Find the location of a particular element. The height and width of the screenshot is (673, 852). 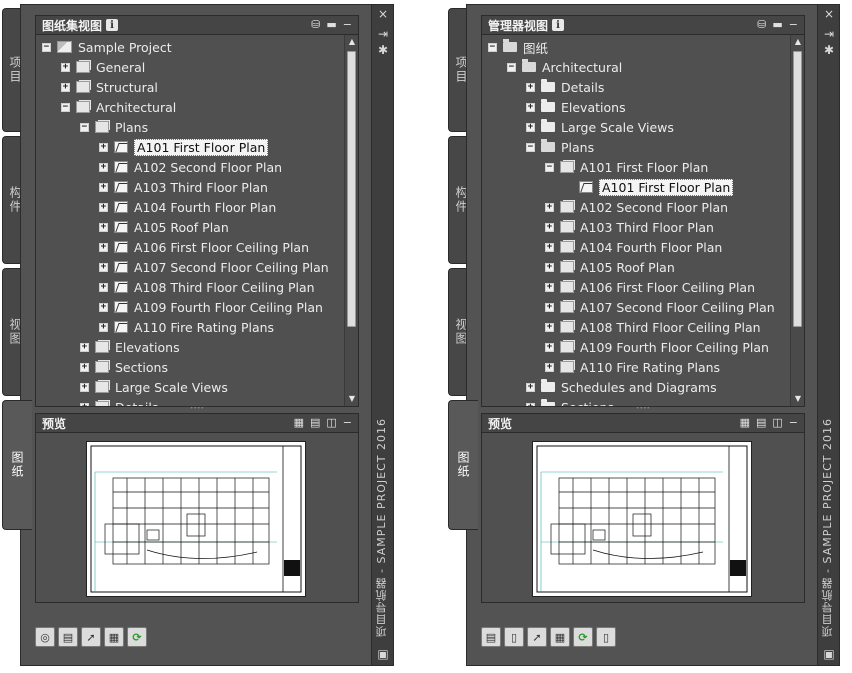

tree-row: + A104 Fourth Floor Plan is located at coordinates (187, 207).